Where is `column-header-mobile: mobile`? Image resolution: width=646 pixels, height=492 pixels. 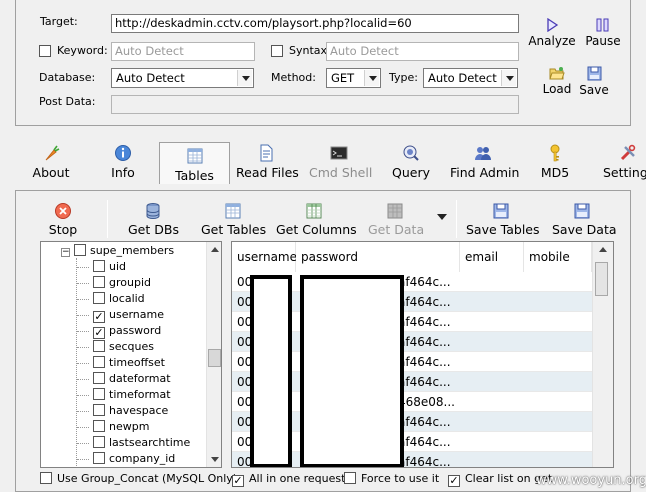 column-header-mobile: mobile is located at coordinates (558, 257).